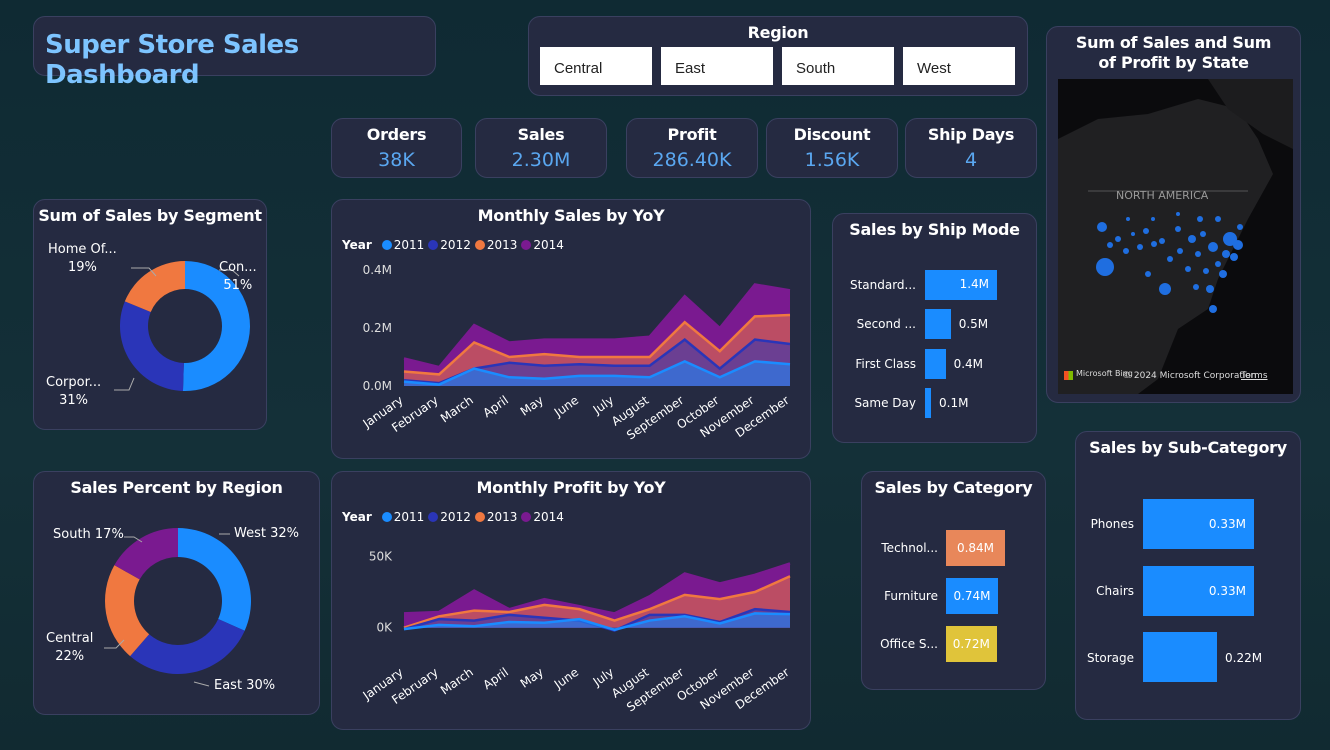 This screenshot has width=1330, height=750. I want to click on segment-label-corporate: Corpor... 31%, so click(73, 392).